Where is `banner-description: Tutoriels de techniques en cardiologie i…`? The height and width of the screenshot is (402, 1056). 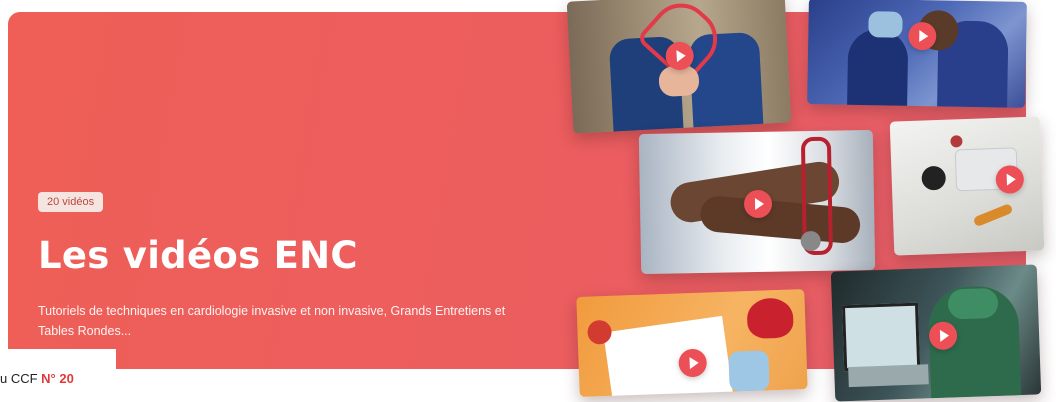 banner-description: Tutoriels de techniques en cardiologie i… is located at coordinates (272, 321).